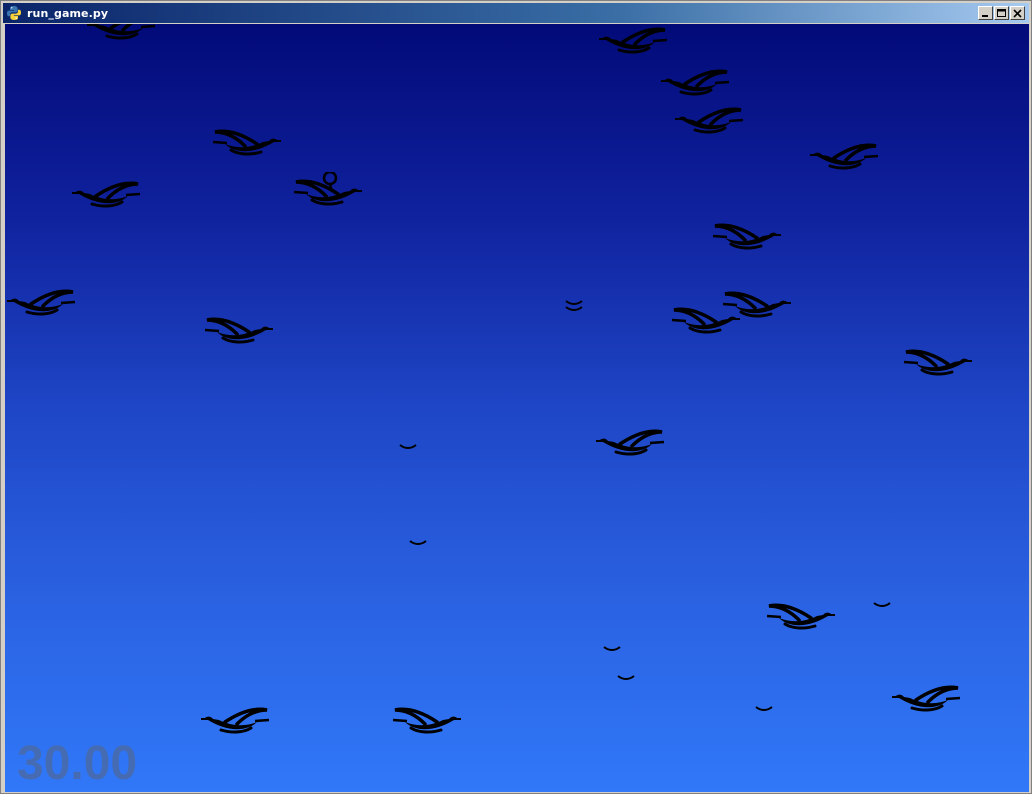 This screenshot has width=1032, height=794. Describe the element at coordinates (77, 763) in the screenshot. I see `timer-display: 30.00` at that location.